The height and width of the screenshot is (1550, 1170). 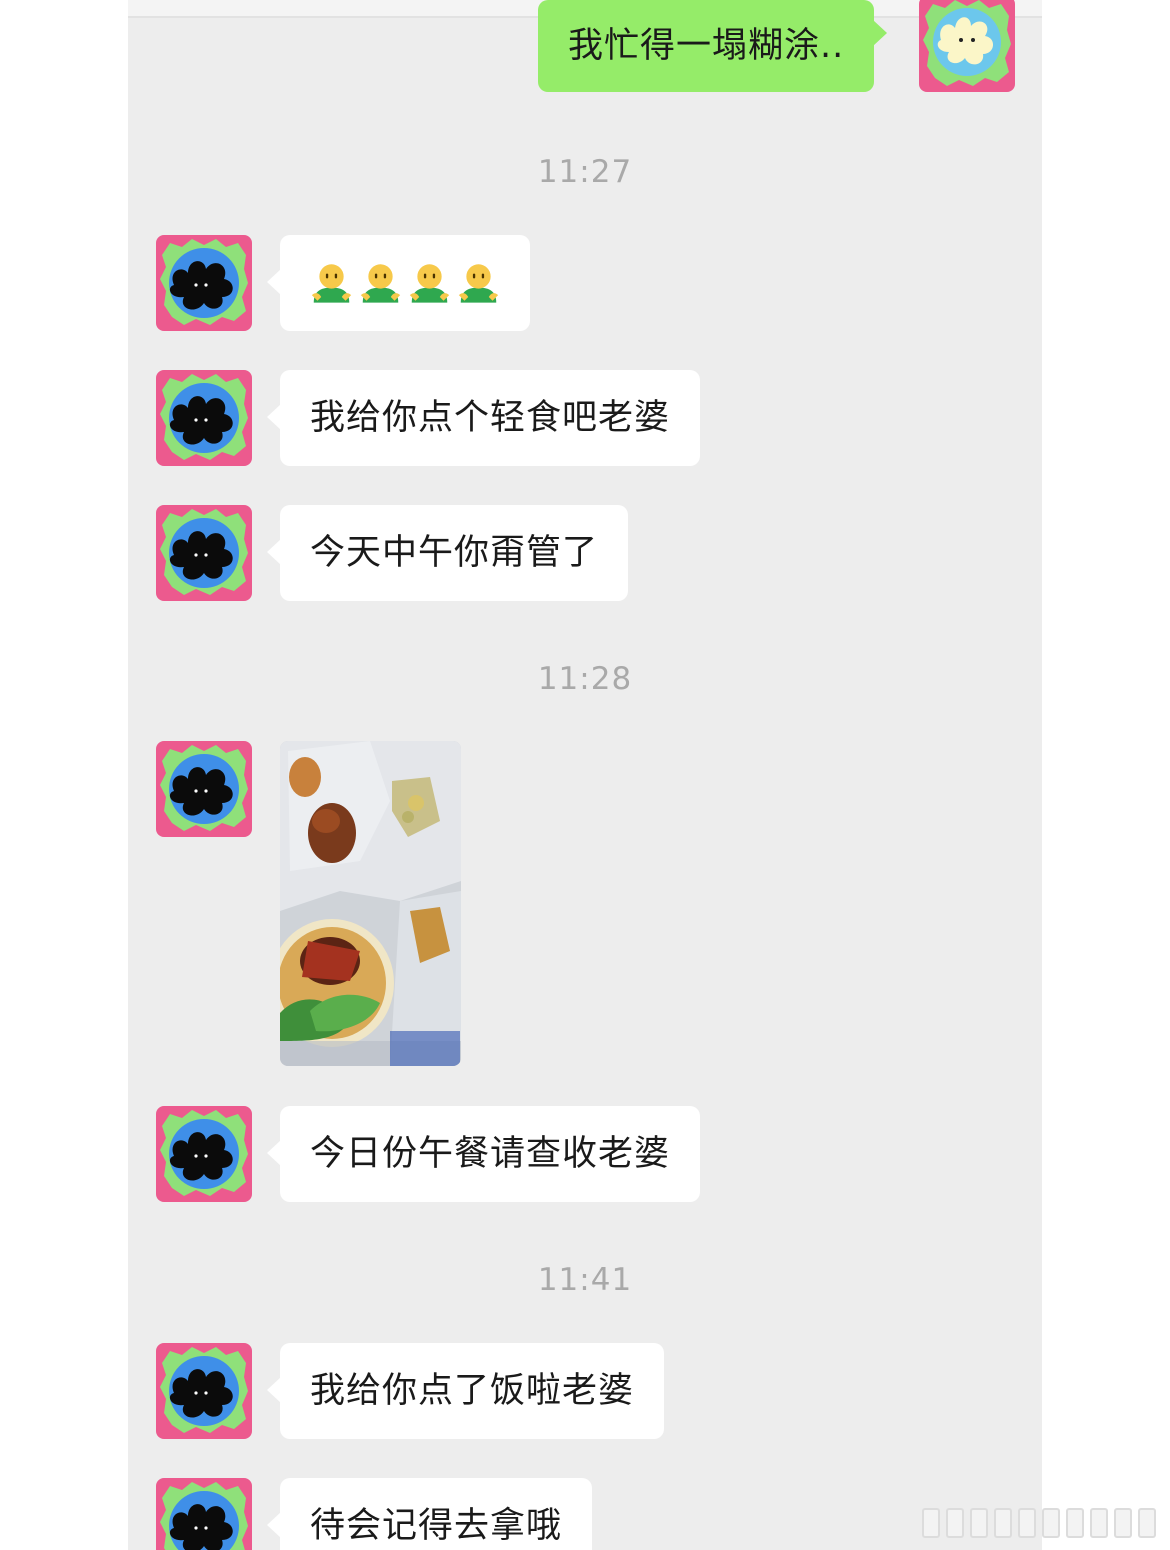 What do you see at coordinates (1039, 1523) in the screenshot?
I see `watermark-logo` at bounding box center [1039, 1523].